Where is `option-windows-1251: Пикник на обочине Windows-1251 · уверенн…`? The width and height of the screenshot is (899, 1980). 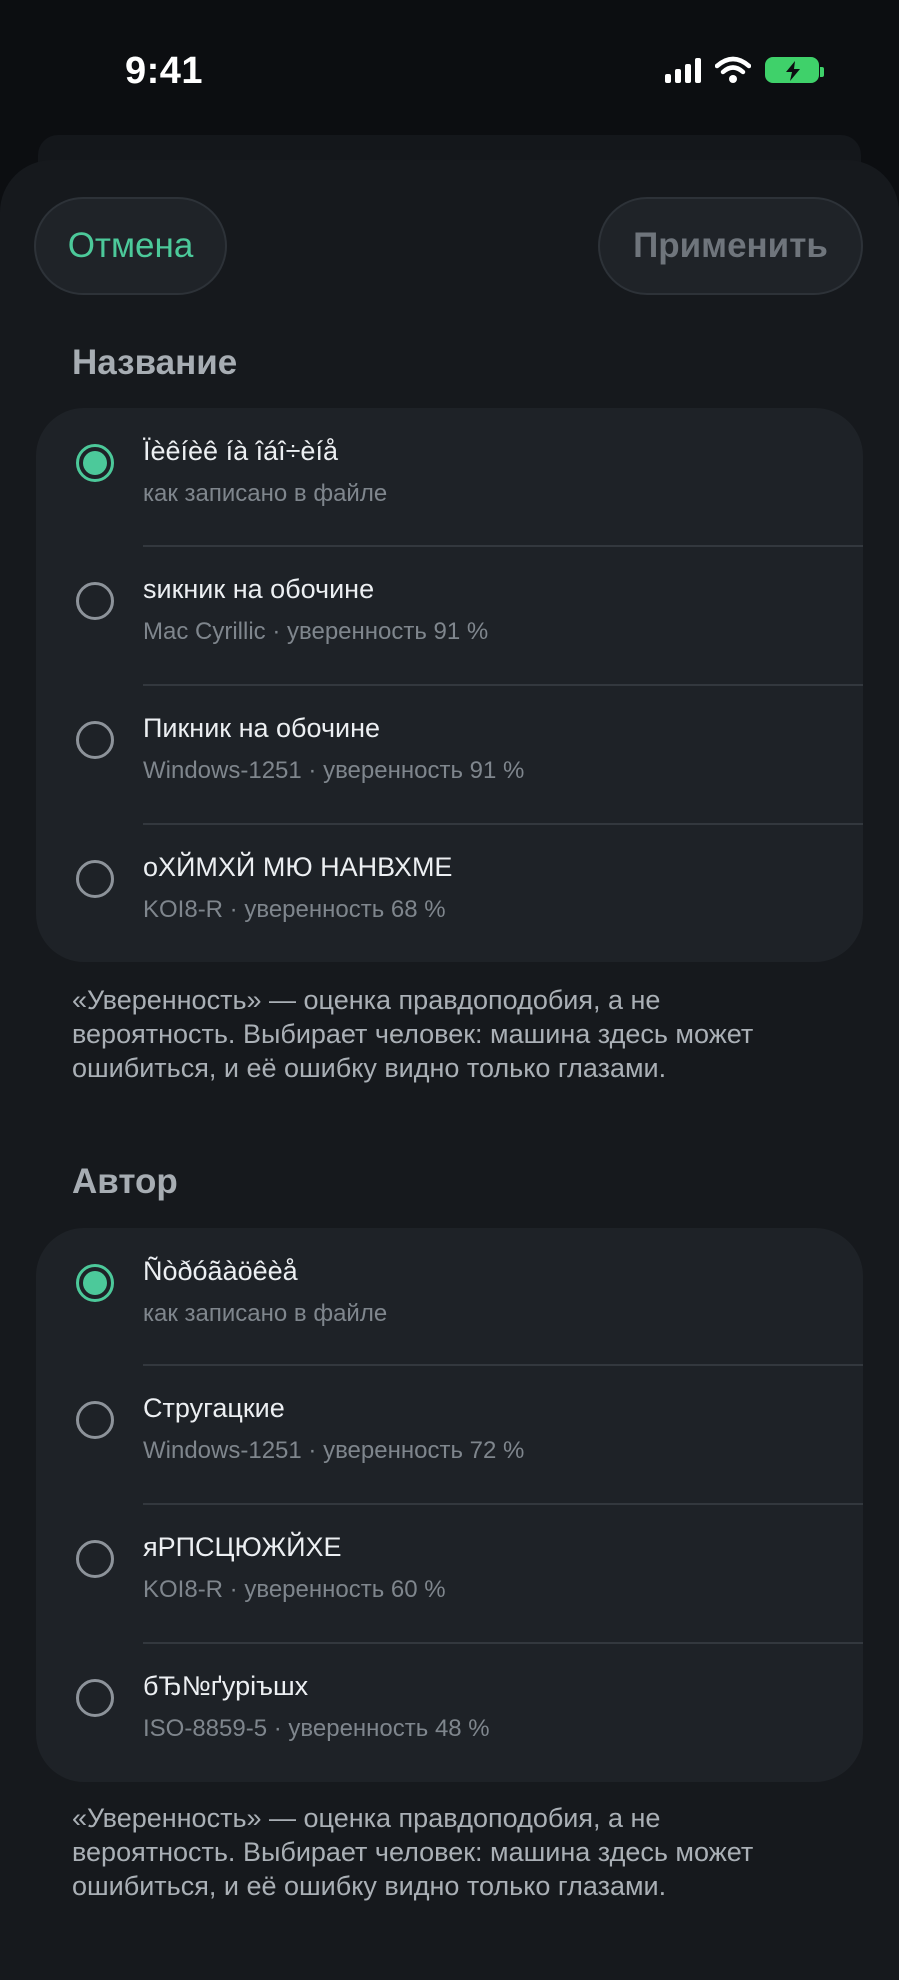
option-windows-1251: Пикник на обочине Windows-1251 · уверенн… is located at coordinates (449, 754).